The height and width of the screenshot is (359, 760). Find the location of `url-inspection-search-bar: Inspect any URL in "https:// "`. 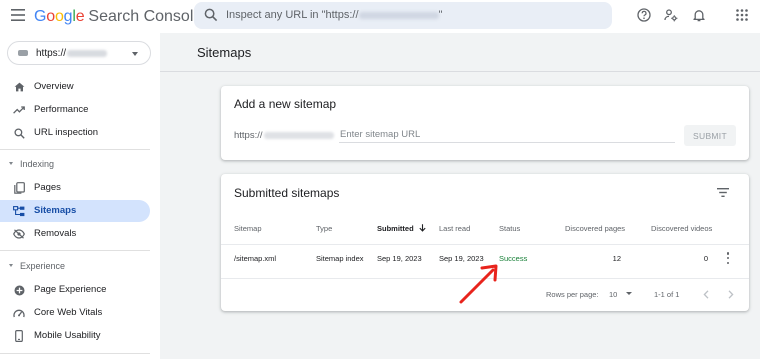

url-inspection-search-bar: Inspect any URL in "https:// " is located at coordinates (403, 15).